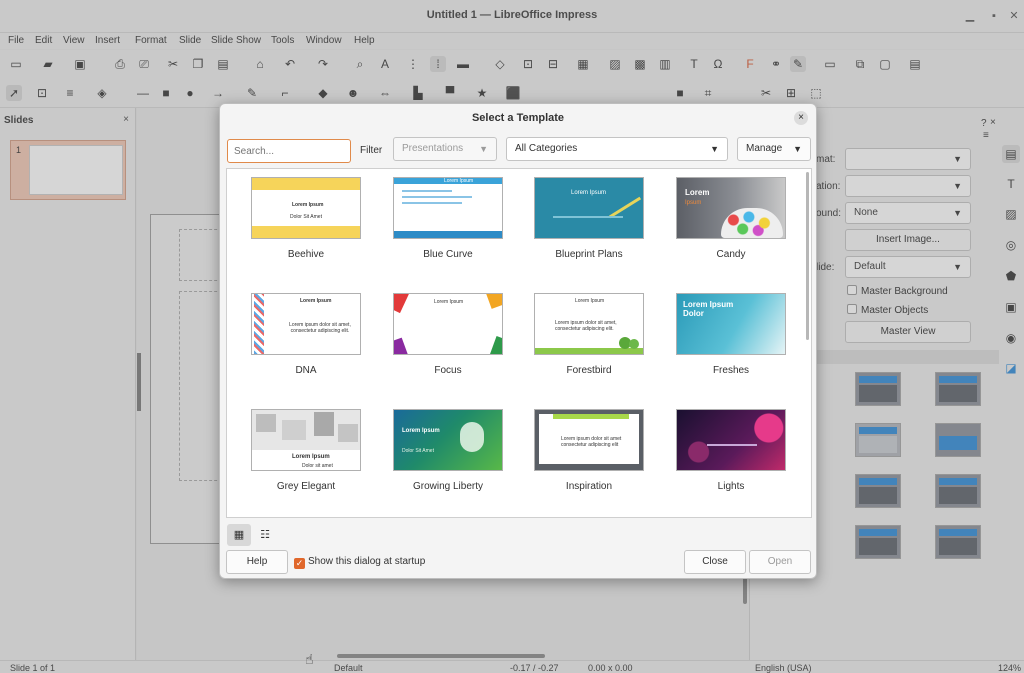  Describe the element at coordinates (731, 208) in the screenshot. I see `candy-thumbnail: Lorem Ipsum` at that location.